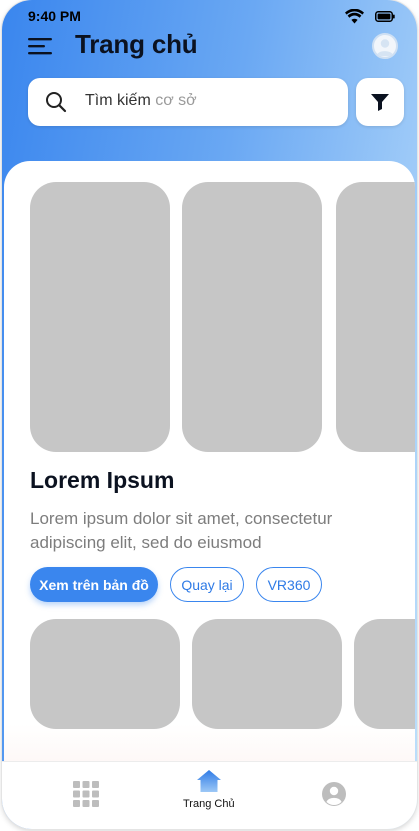 The width and height of the screenshot is (419, 831). I want to click on search-prefix: Tìm kiếm, so click(118, 100).